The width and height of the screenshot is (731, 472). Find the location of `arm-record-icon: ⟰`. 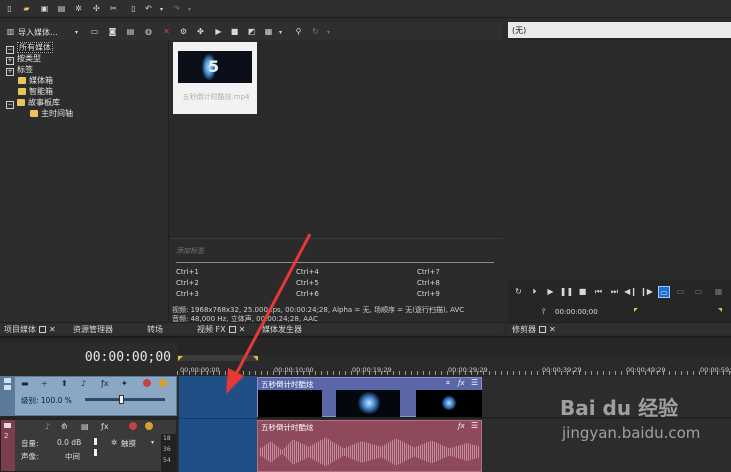

arm-record-icon: ⟰ is located at coordinates (64, 426).